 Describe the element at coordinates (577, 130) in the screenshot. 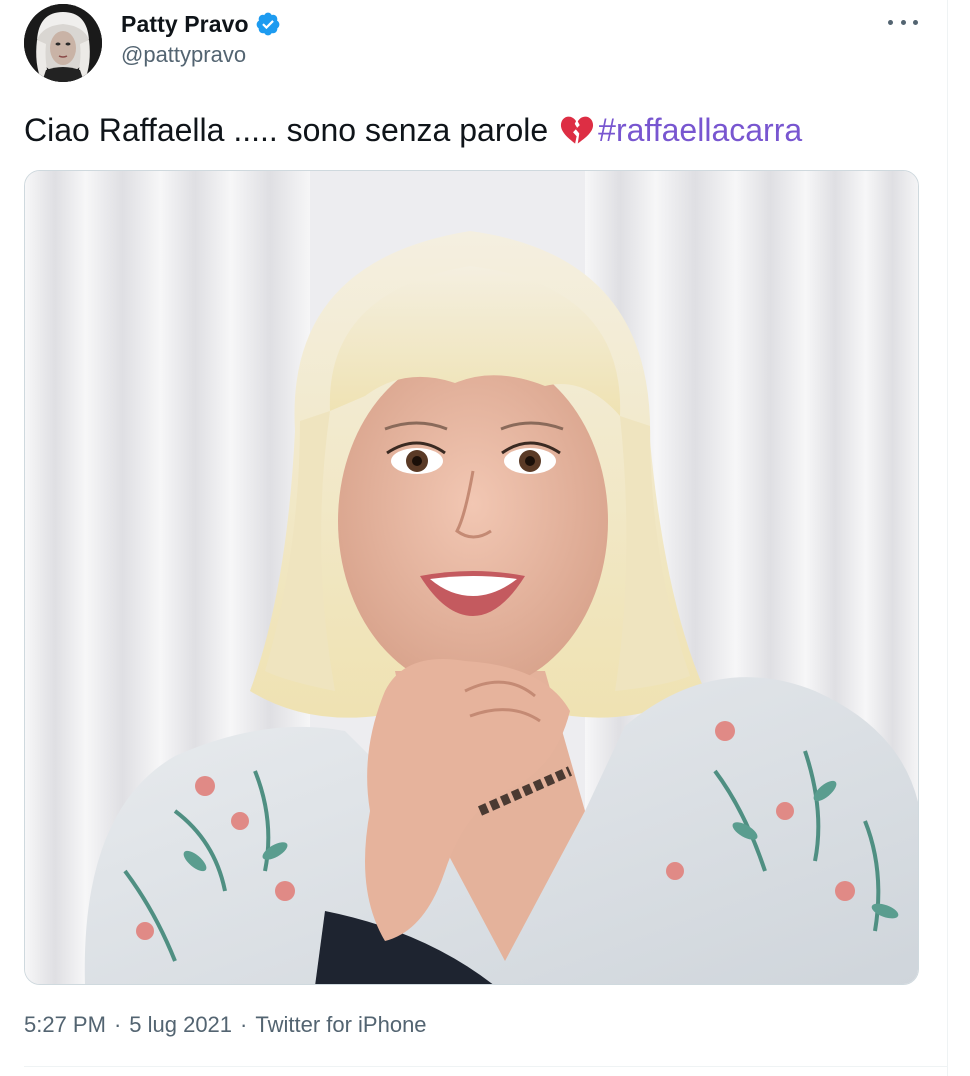

I see `broken-heart-icon` at that location.